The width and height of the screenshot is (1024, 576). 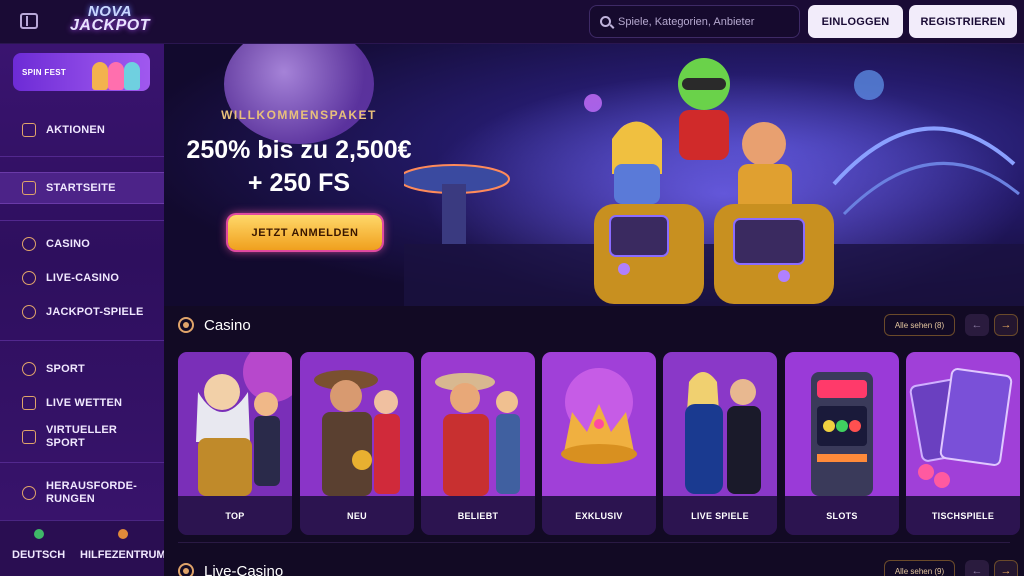 I want to click on sidebar-item-casino: CASINO, so click(x=82, y=244).